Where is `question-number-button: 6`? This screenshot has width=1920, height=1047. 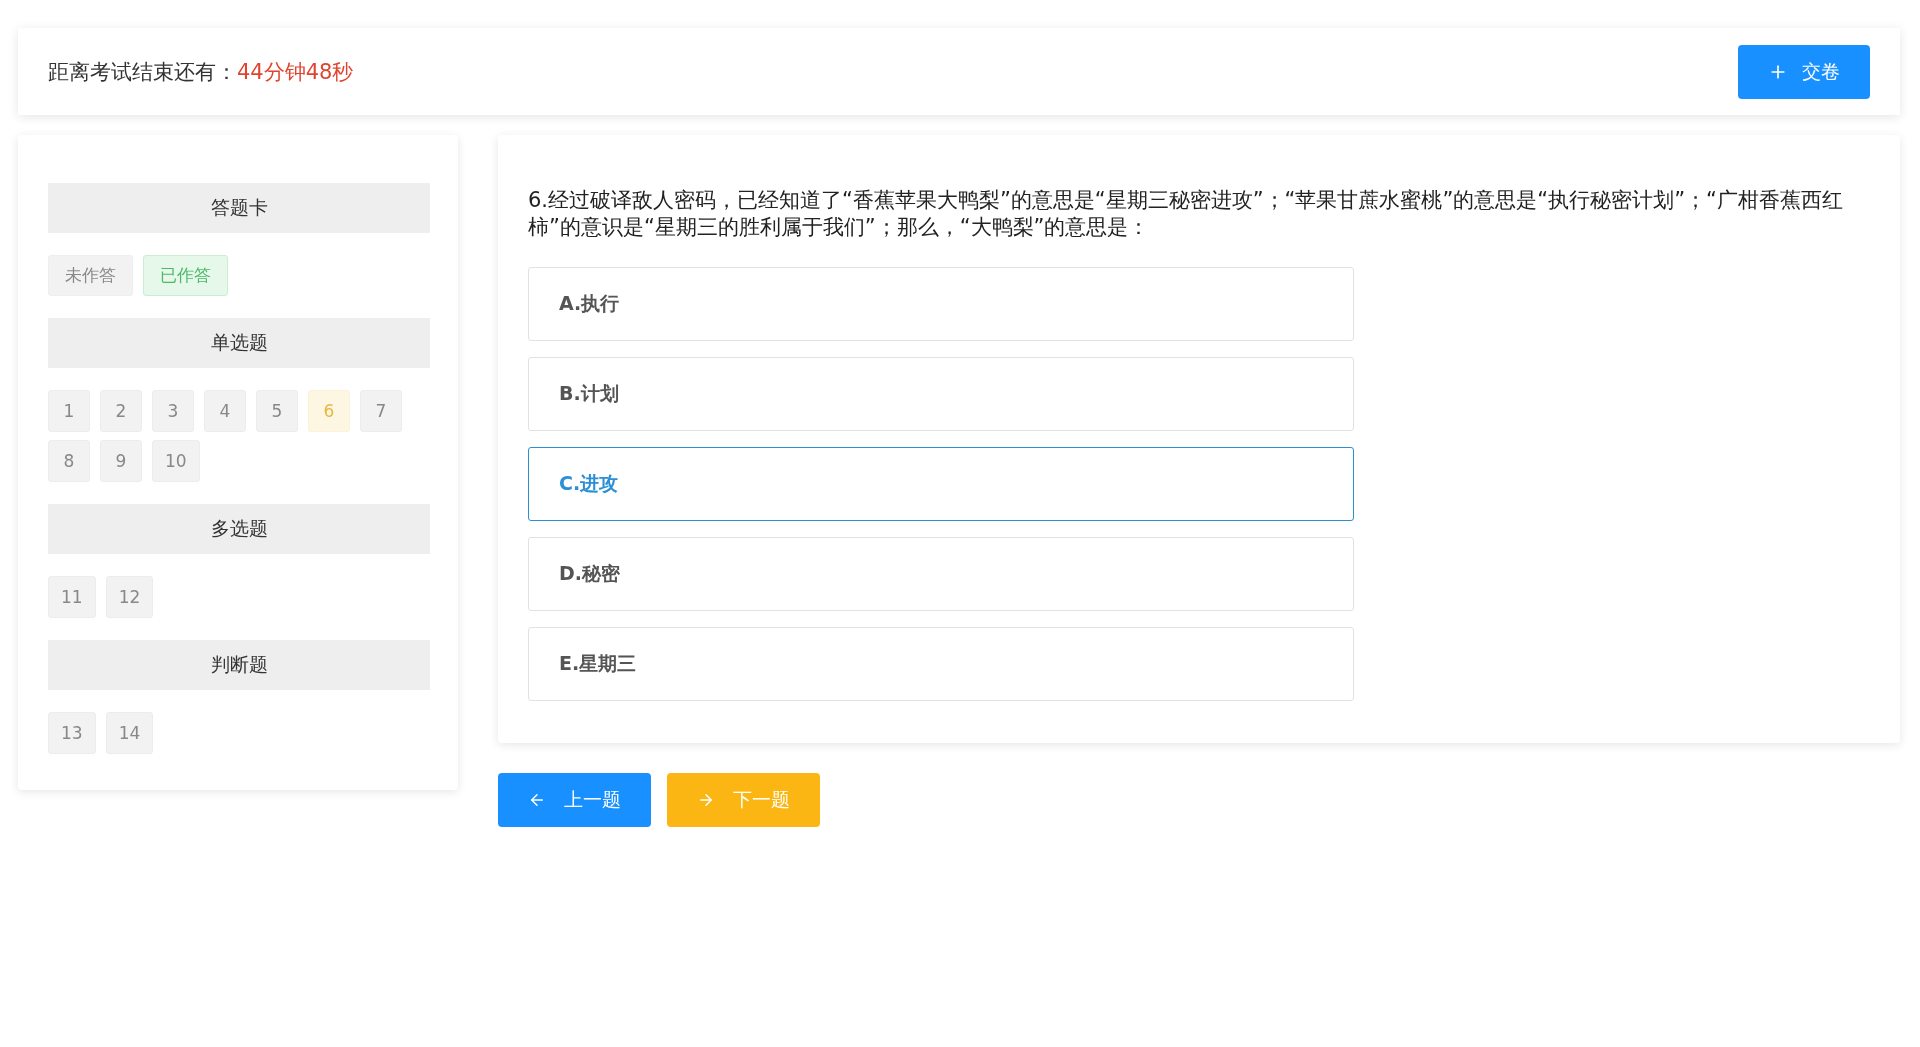
question-number-button: 6 is located at coordinates (329, 411).